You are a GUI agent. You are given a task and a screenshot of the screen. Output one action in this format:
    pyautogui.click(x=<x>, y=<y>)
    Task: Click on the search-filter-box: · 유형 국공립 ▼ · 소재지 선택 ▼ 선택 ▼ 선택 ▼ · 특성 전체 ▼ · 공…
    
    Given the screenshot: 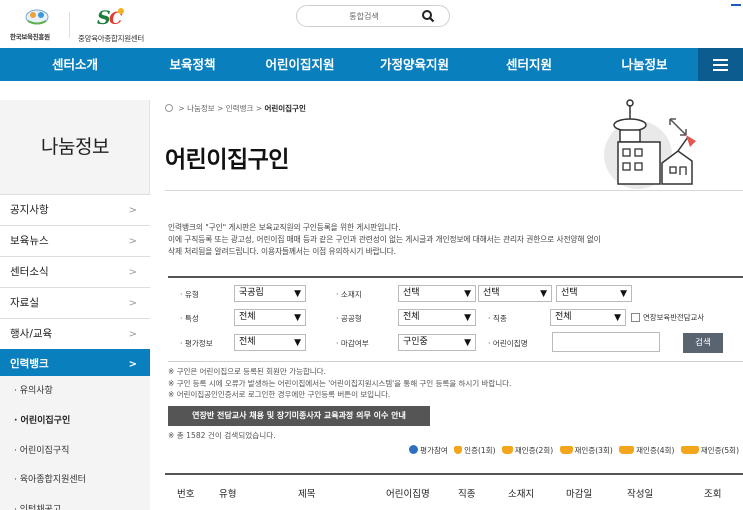 What is the action you would take?
    pyautogui.click(x=455, y=319)
    